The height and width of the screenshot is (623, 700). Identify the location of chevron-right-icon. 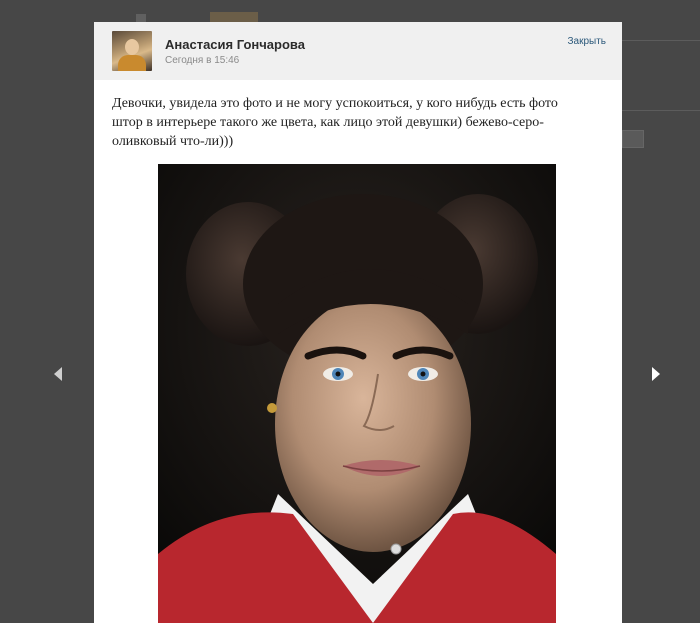
(656, 374).